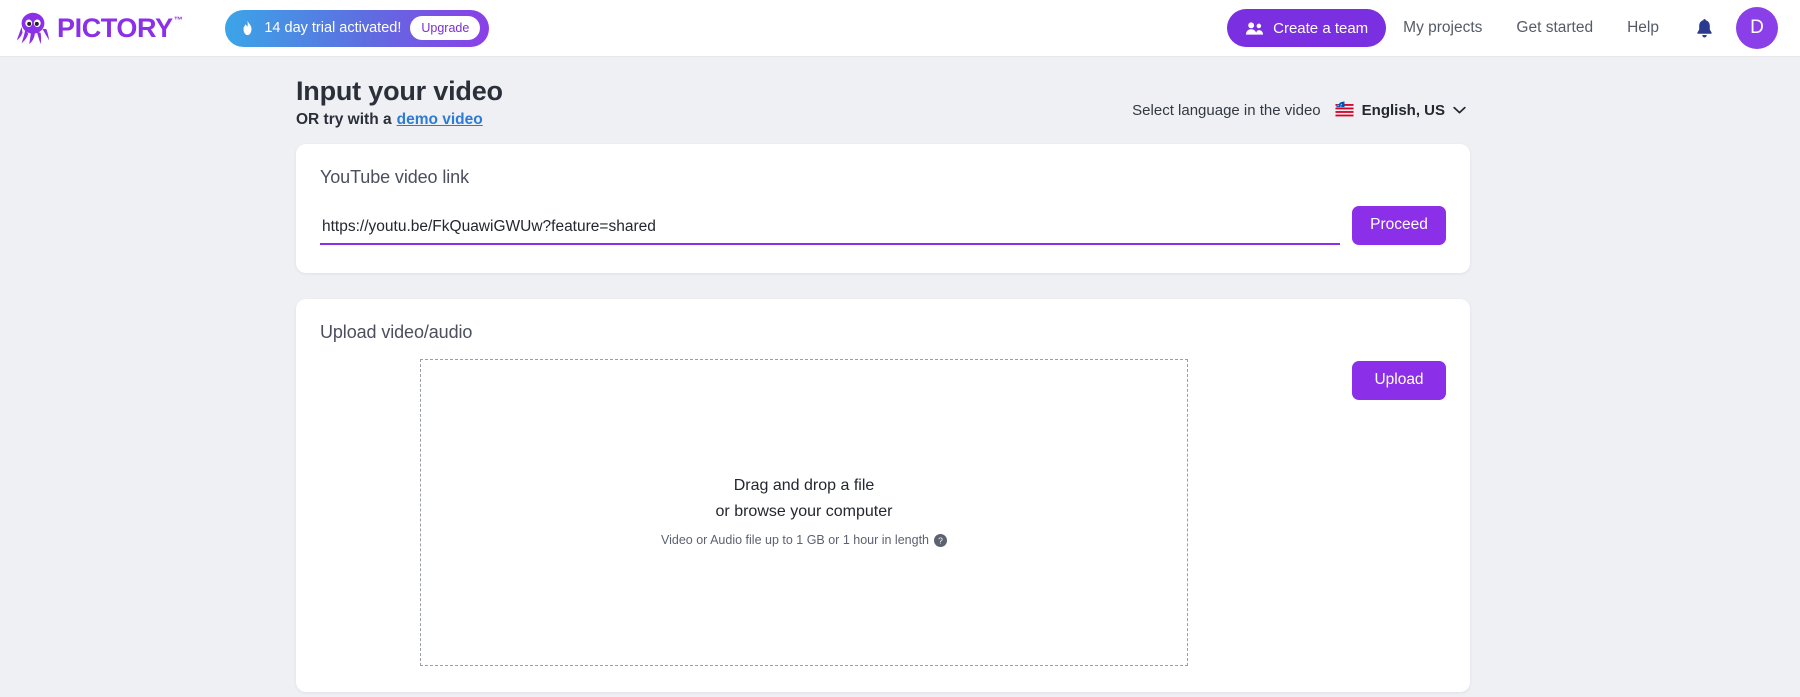 This screenshot has width=1800, height=697. Describe the element at coordinates (830, 231) in the screenshot. I see `youtube-link-input` at that location.